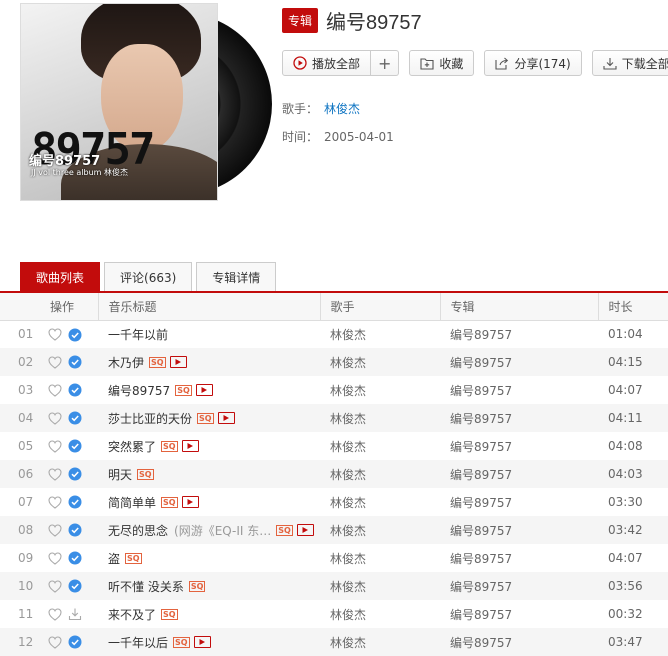  I want to click on song-duration: 04:11, so click(633, 418).